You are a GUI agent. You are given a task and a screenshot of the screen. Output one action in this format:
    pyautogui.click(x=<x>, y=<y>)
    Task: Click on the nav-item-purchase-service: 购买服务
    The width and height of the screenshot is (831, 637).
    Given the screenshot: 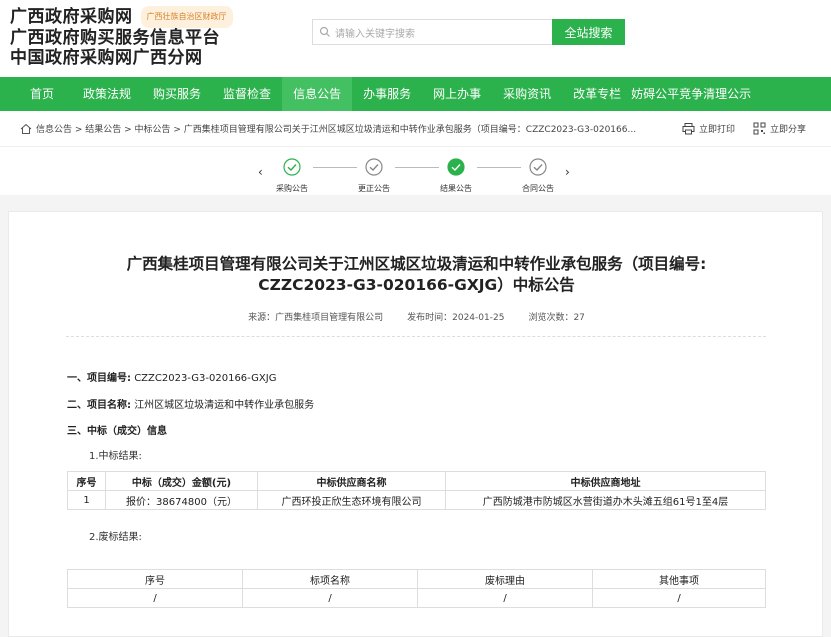 What is the action you would take?
    pyautogui.click(x=177, y=94)
    